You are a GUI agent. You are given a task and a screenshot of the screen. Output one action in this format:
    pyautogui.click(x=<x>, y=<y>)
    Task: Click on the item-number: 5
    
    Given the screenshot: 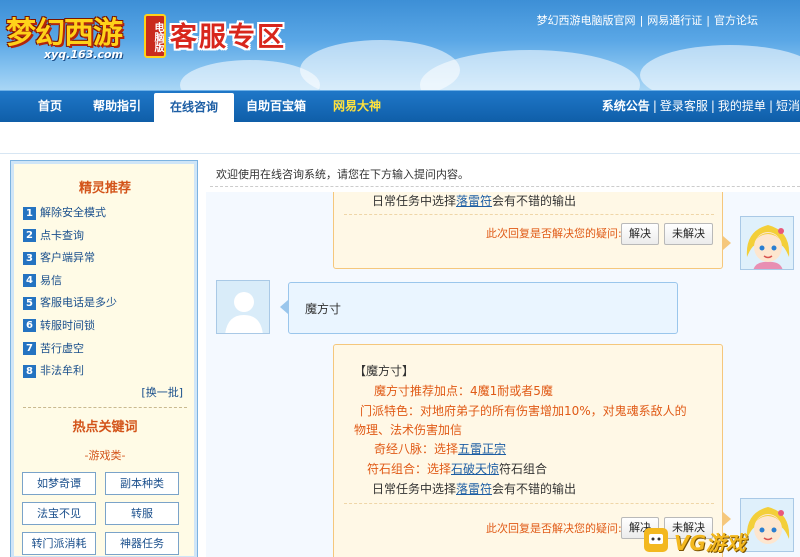 What is the action you would take?
    pyautogui.click(x=29, y=303)
    